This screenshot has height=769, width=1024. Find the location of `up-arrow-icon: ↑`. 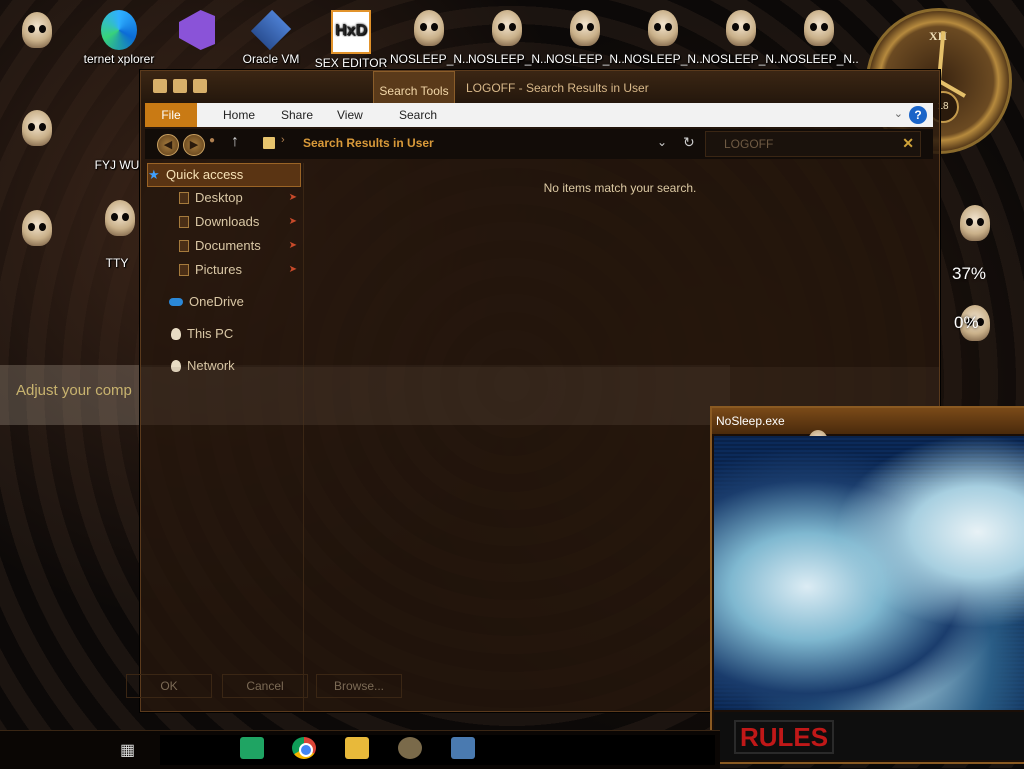

up-arrow-icon: ↑ is located at coordinates (235, 142).